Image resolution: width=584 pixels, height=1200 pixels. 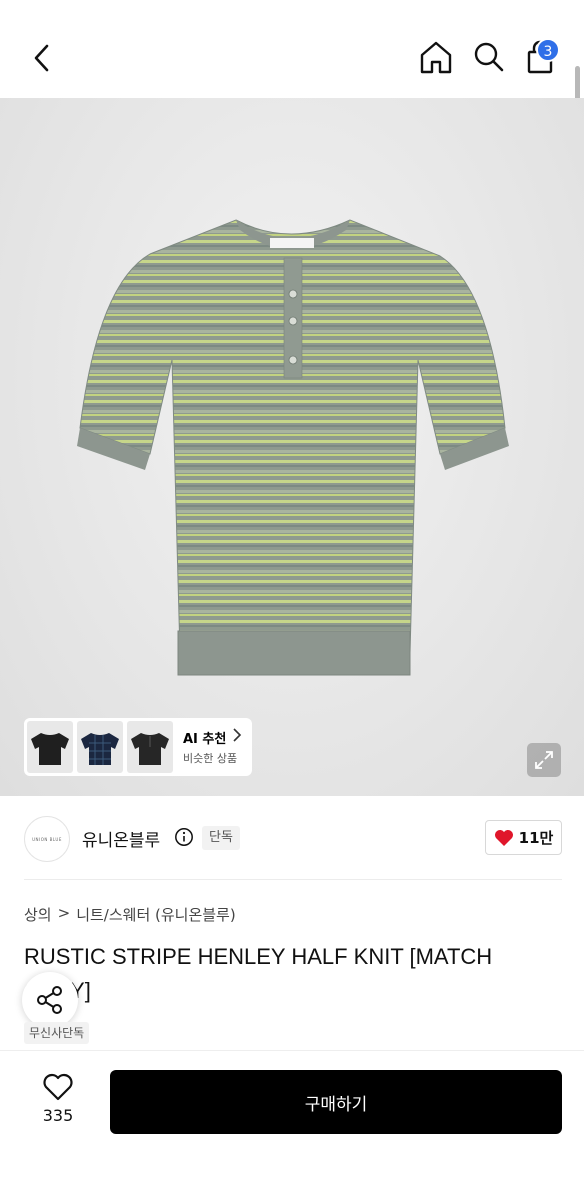 What do you see at coordinates (292, 49) in the screenshot?
I see `top-navigation-bar: 3` at bounding box center [292, 49].